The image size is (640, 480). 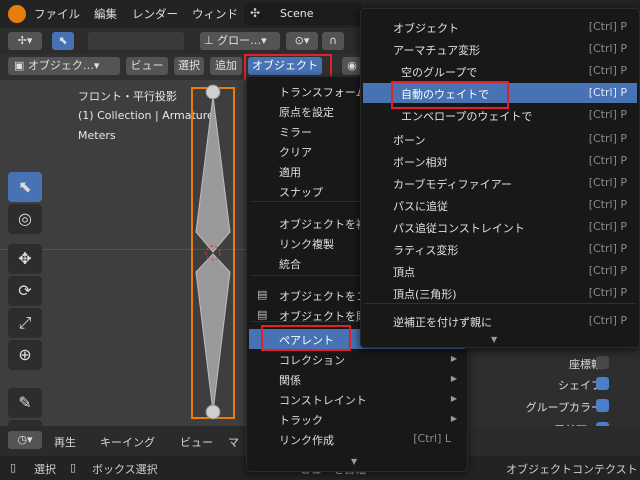 What do you see at coordinates (213, 254) in the screenshot?
I see `armature-bones` at bounding box center [213, 254].